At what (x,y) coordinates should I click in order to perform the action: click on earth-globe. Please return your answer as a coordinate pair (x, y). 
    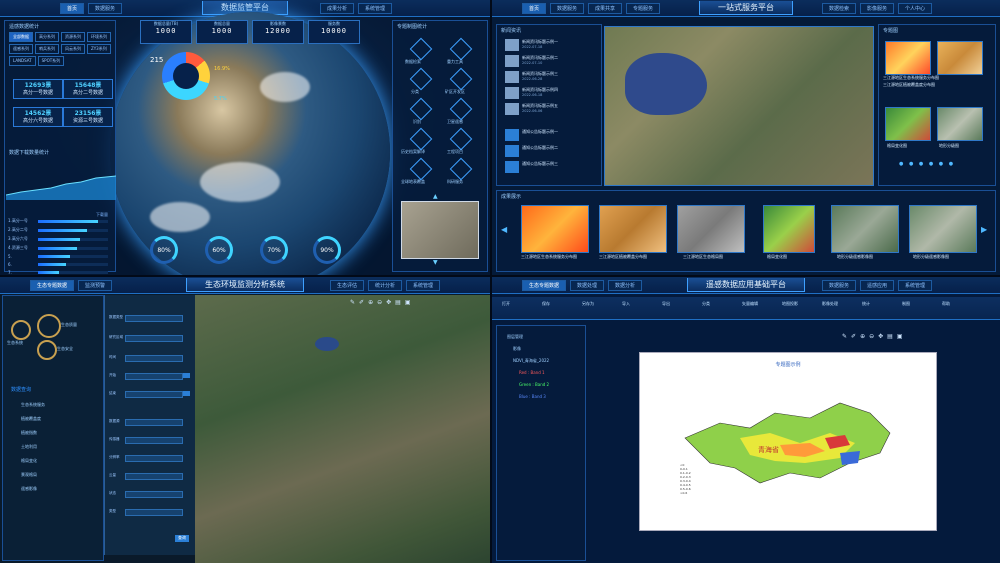
    Looking at the image, I should click on (250, 143).